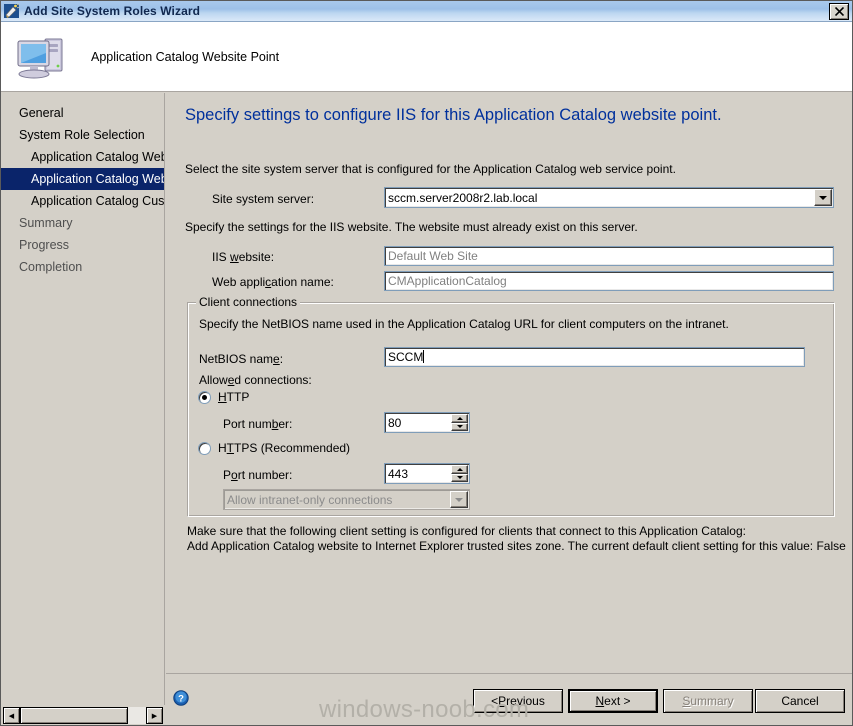  What do you see at coordinates (263, 199) in the screenshot?
I see `site-system-server-label: Site system server:` at bounding box center [263, 199].